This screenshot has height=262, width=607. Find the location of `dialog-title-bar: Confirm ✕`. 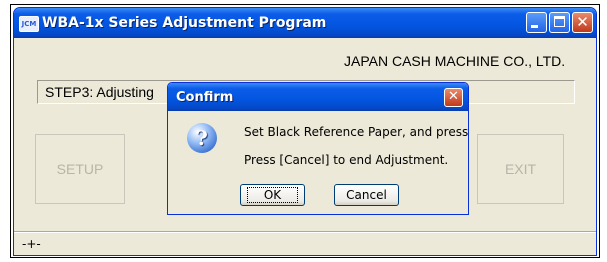

dialog-title-bar: Confirm ✕ is located at coordinates (318, 97).